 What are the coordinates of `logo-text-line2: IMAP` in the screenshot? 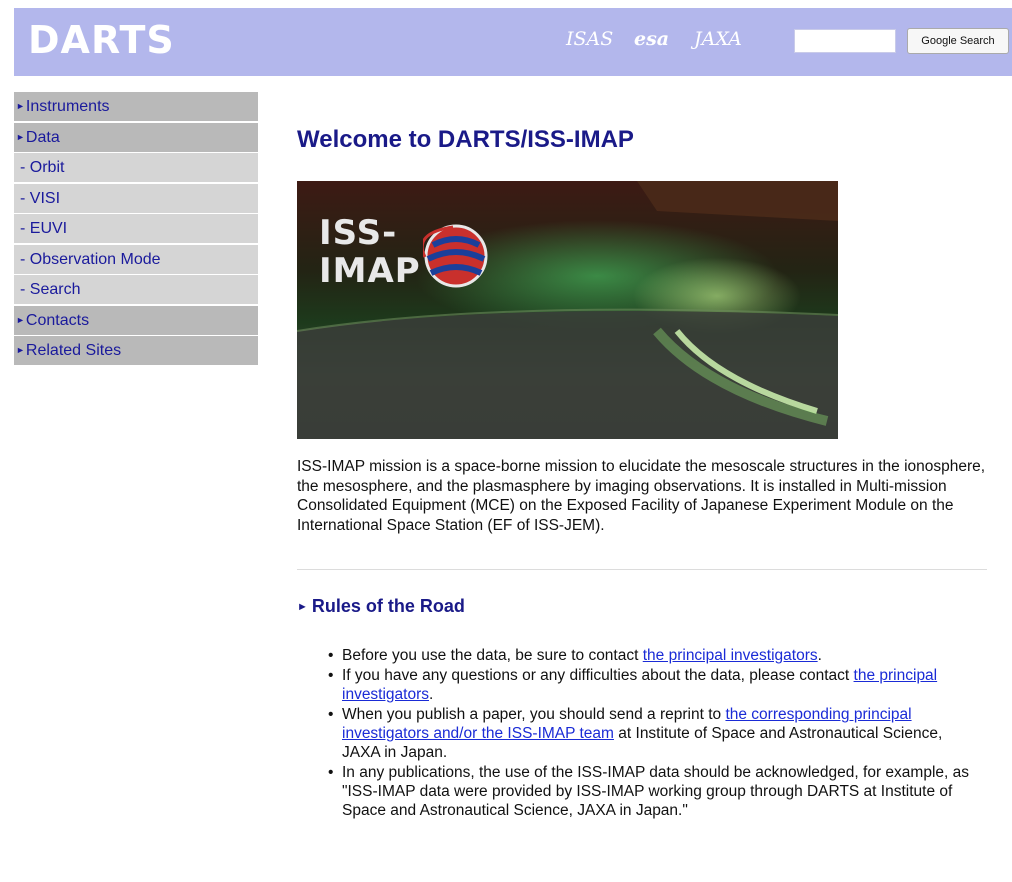 It's located at (370, 271).